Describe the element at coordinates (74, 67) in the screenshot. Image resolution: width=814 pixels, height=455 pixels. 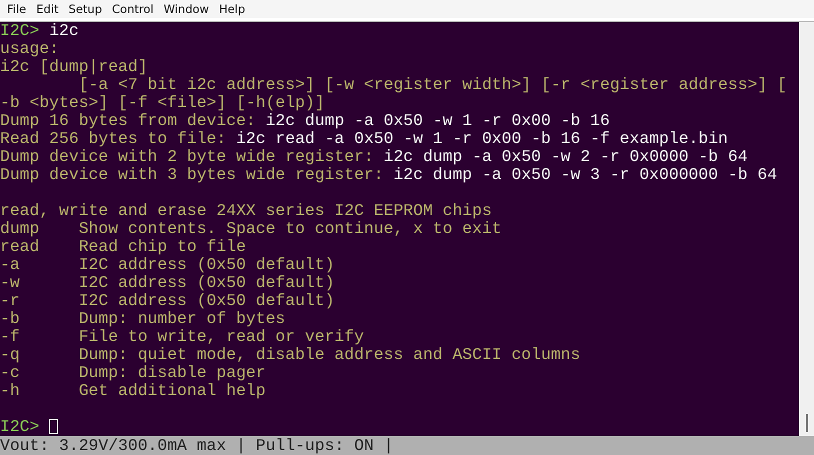
I see `help-text: i2c [dump|read]` at that location.